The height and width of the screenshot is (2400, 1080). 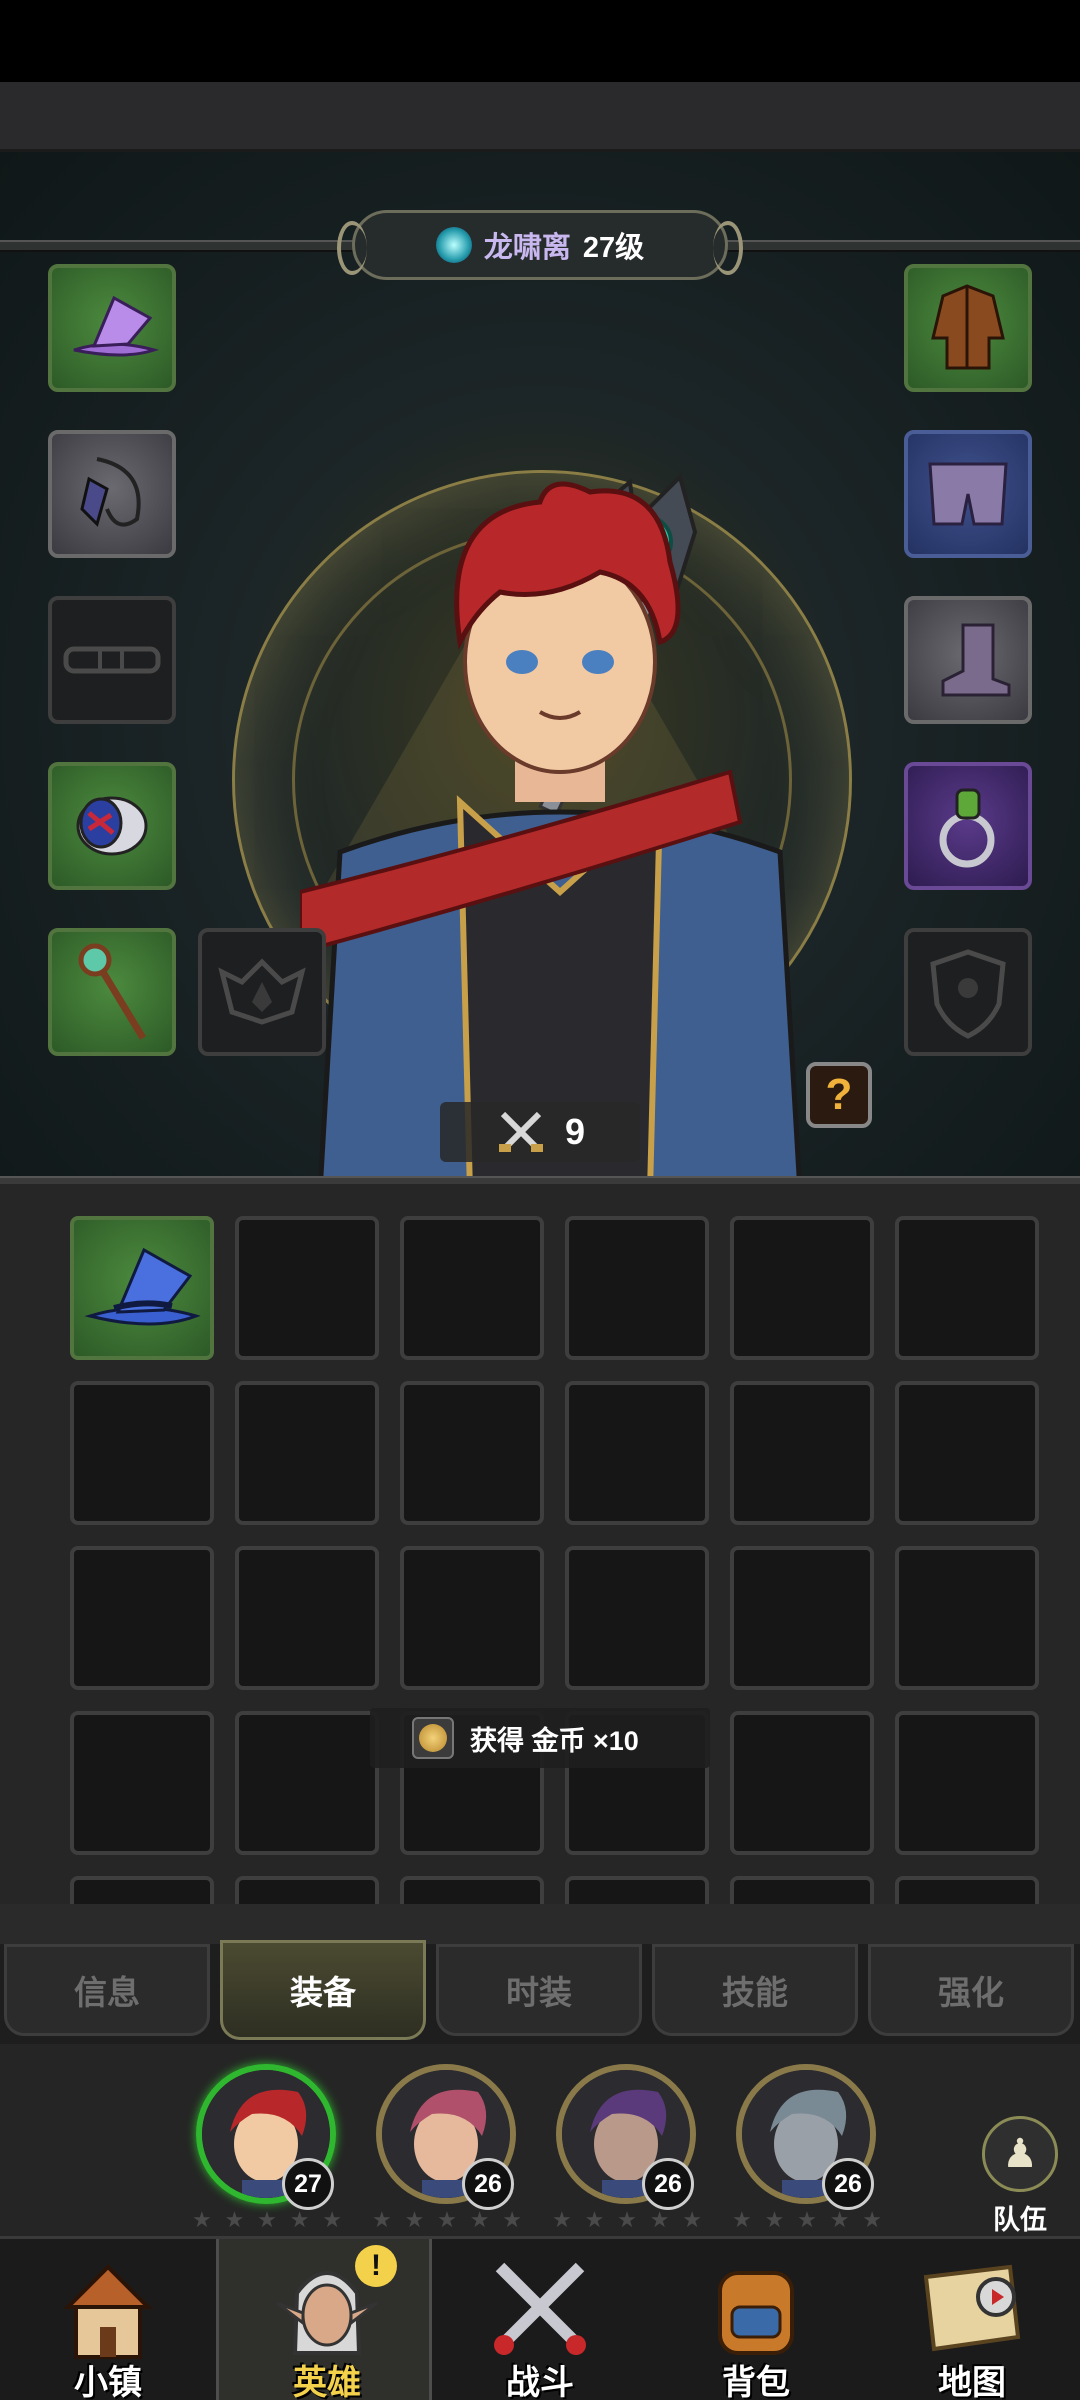 What do you see at coordinates (453, 245) in the screenshot?
I see `staff-class-icon` at bounding box center [453, 245].